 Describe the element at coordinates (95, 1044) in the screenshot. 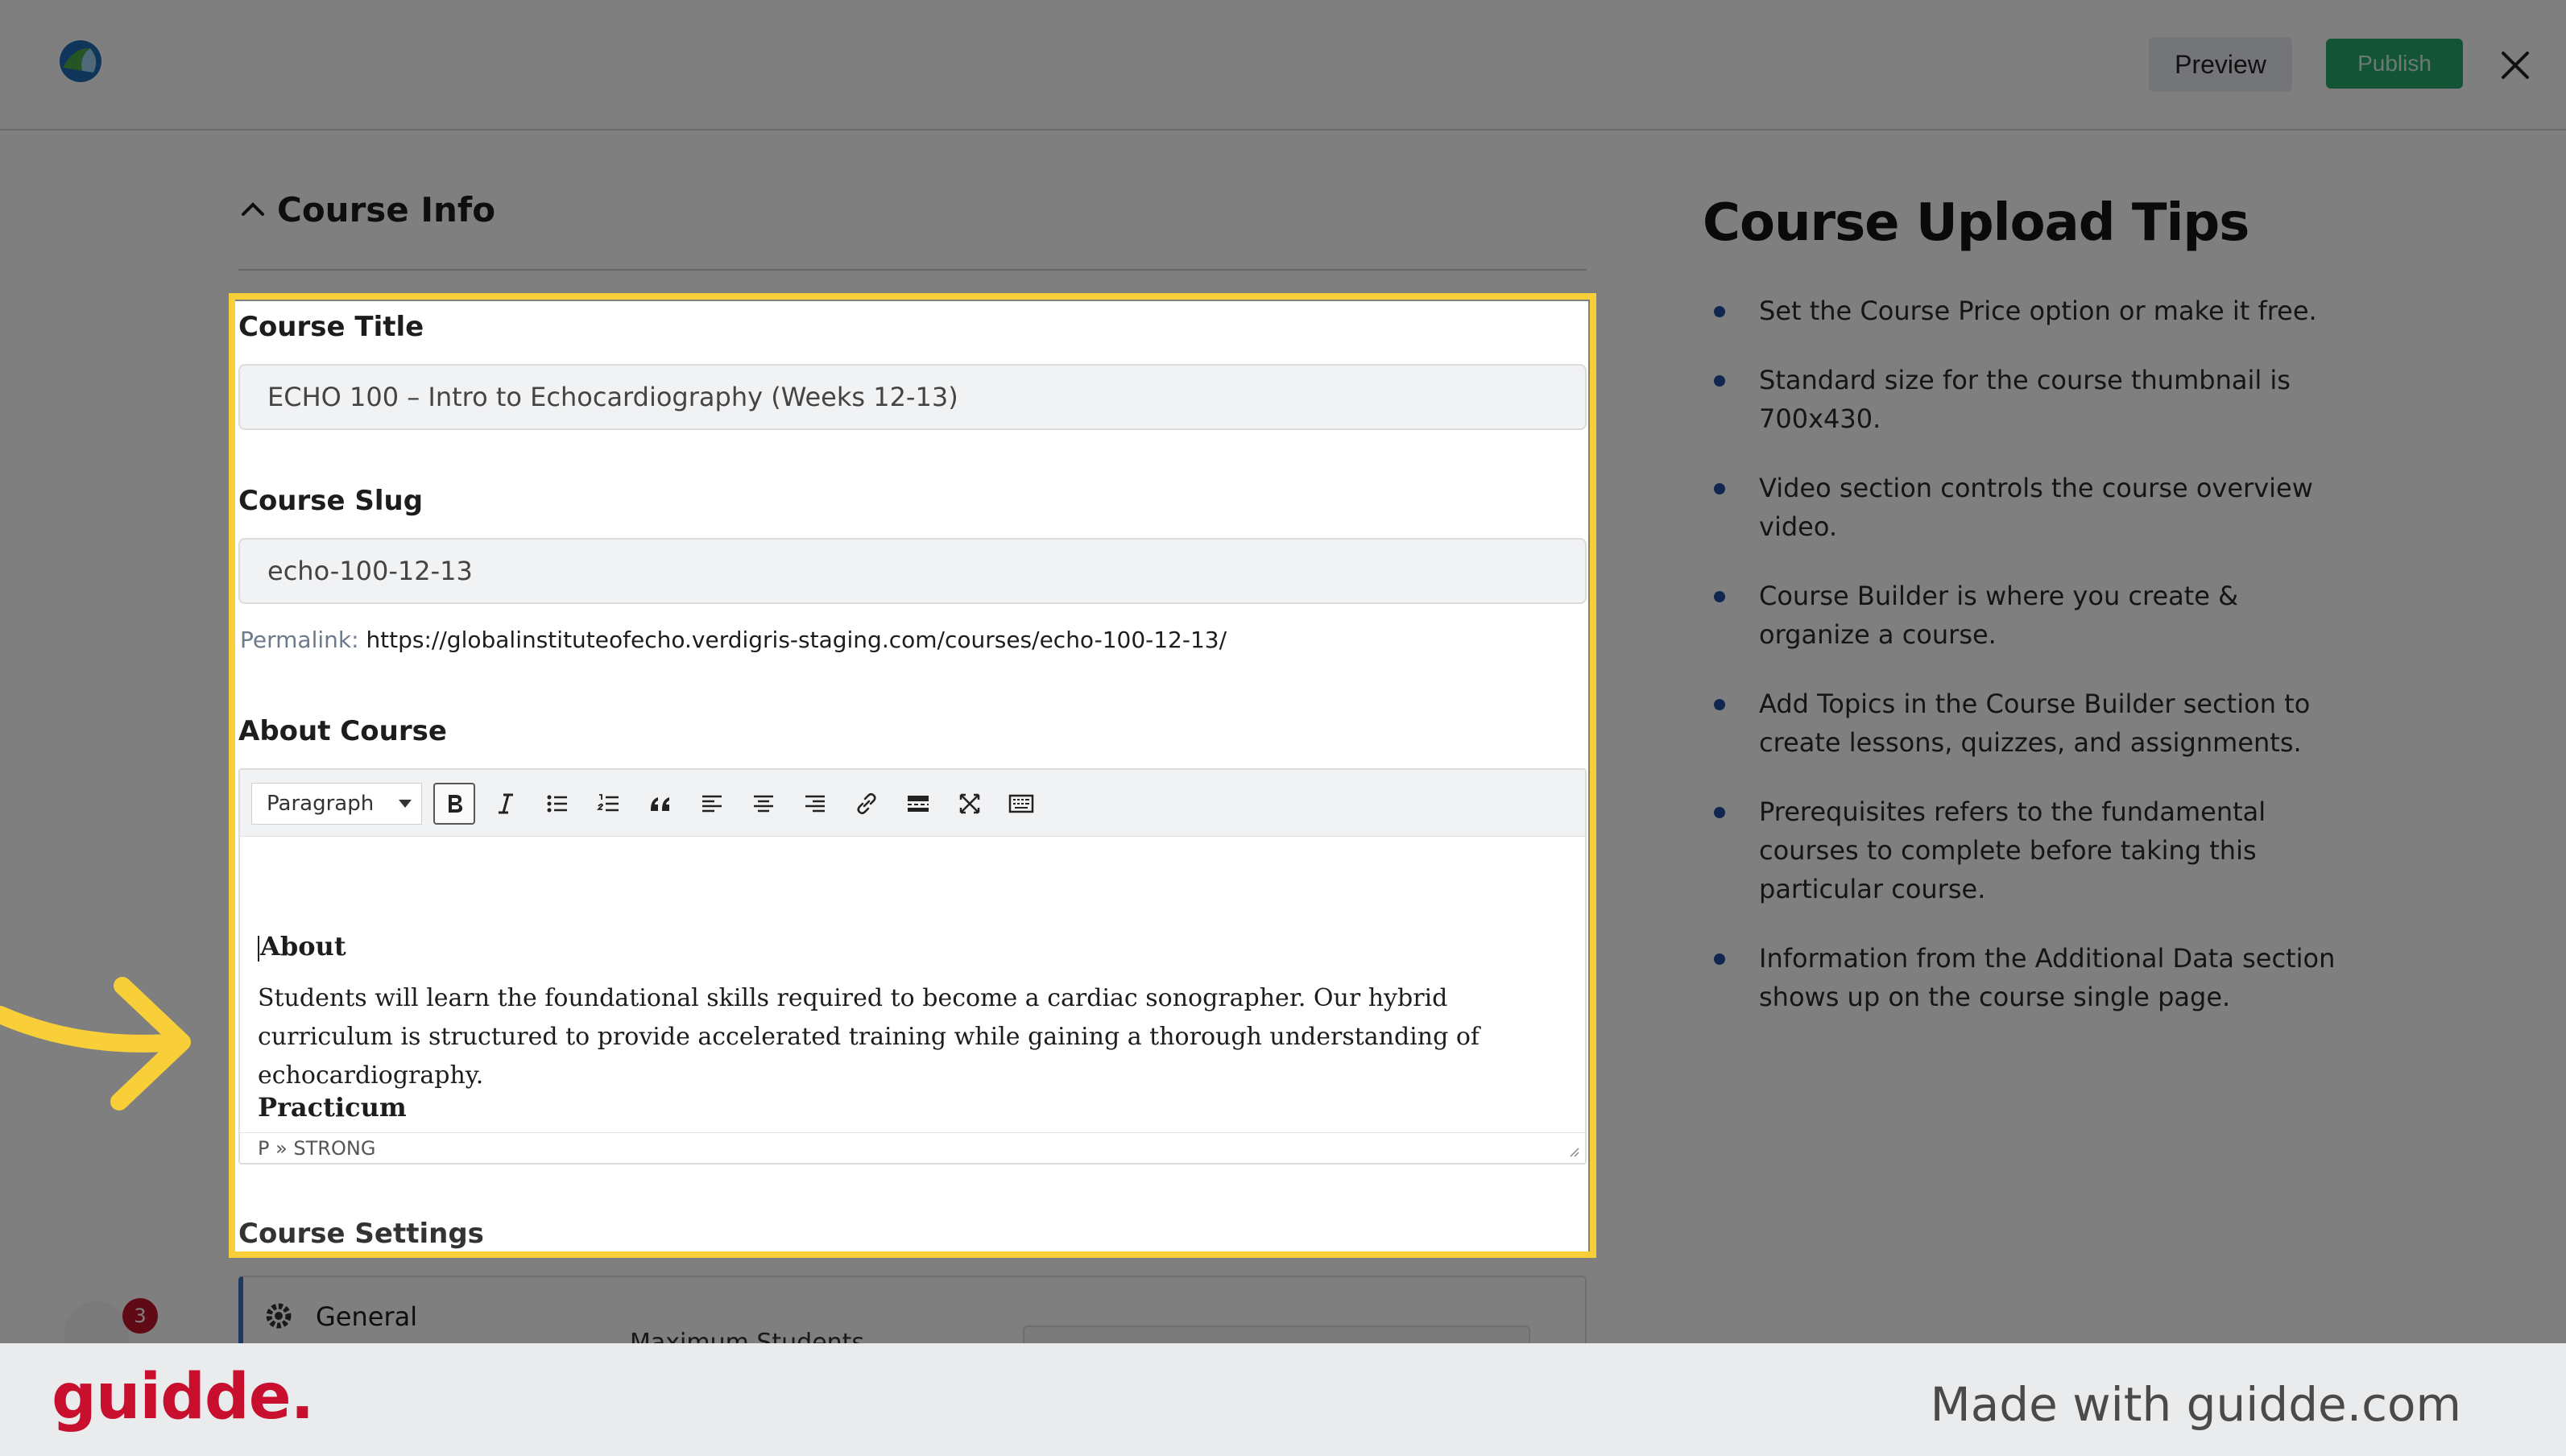

I see `arrow-pointer-icon` at that location.